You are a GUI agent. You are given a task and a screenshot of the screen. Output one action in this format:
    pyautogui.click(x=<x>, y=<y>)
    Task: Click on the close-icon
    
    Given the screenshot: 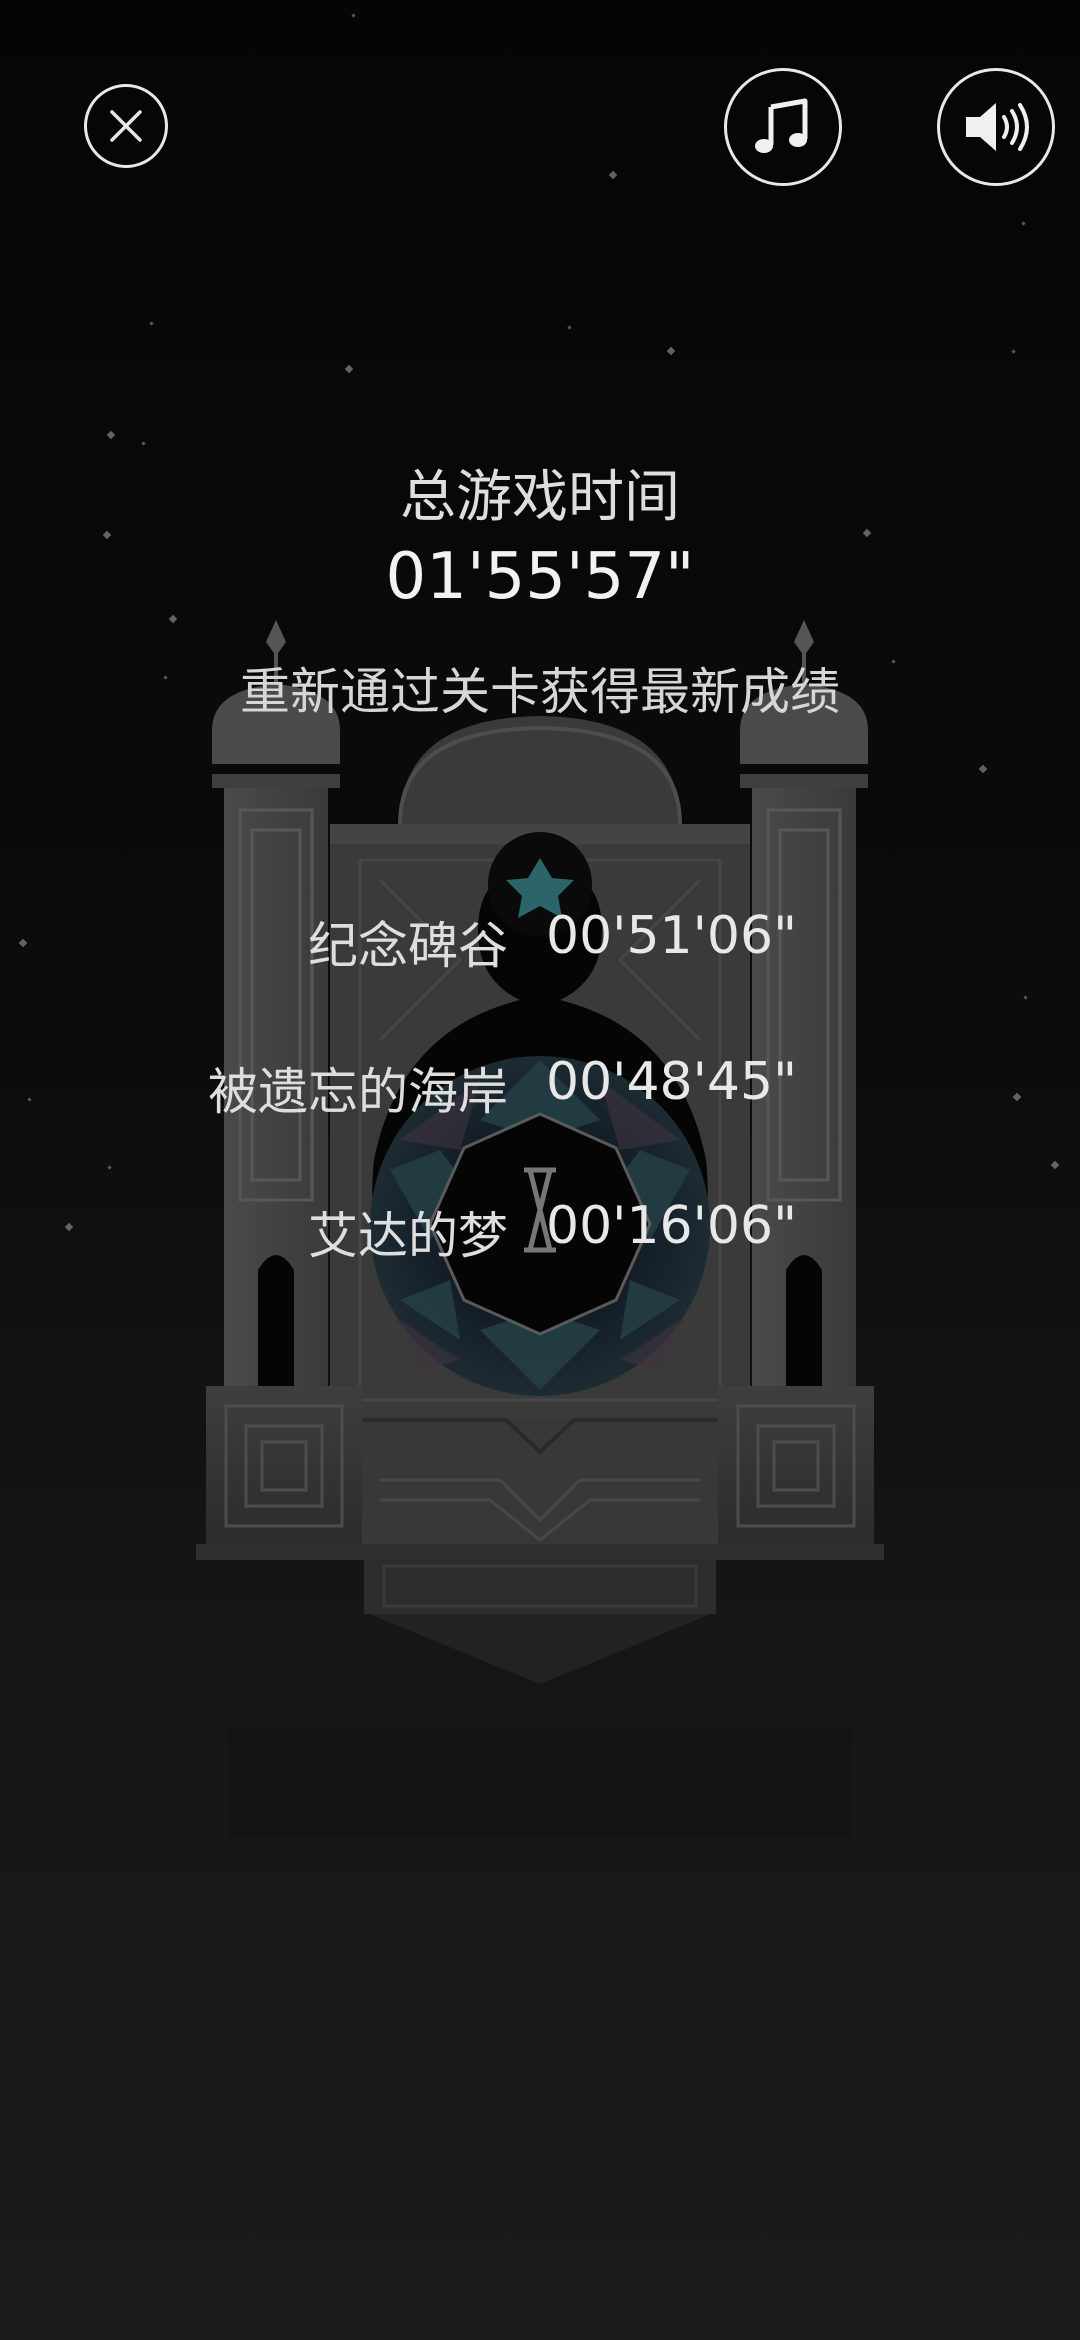 What is the action you would take?
    pyautogui.click(x=126, y=126)
    